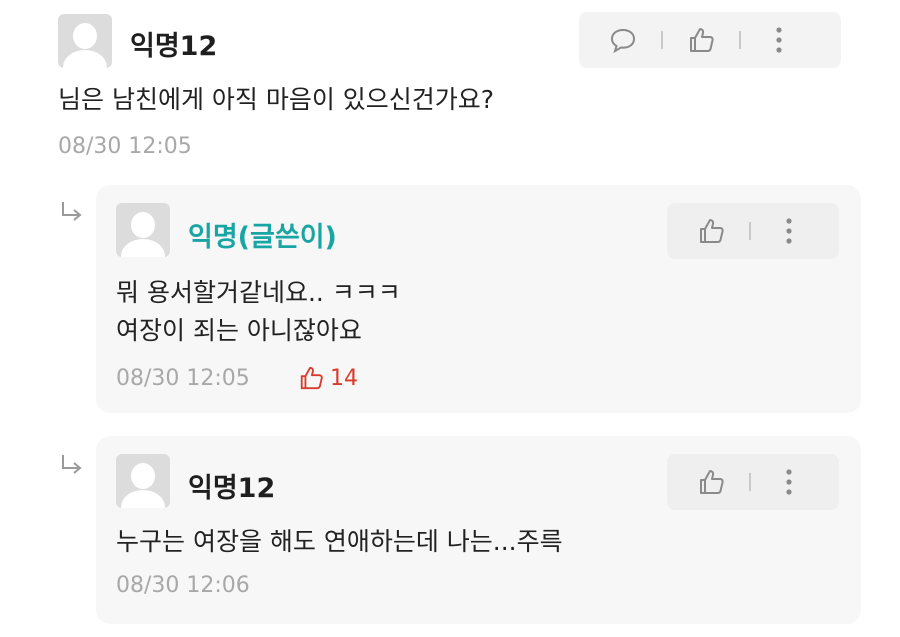 This screenshot has width=900, height=637. I want to click on reply-text-line: 누구는 여장을 해도 연애하는데 나는...주륵, so click(339, 541).